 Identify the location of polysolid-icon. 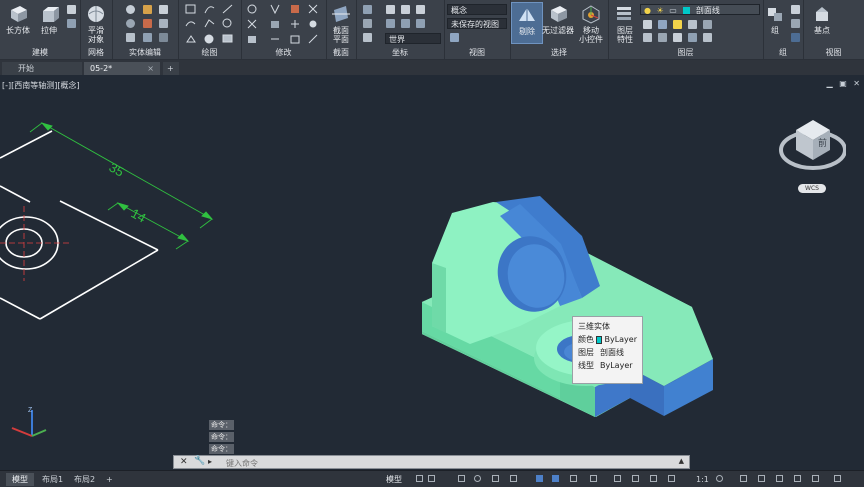
(71, 23).